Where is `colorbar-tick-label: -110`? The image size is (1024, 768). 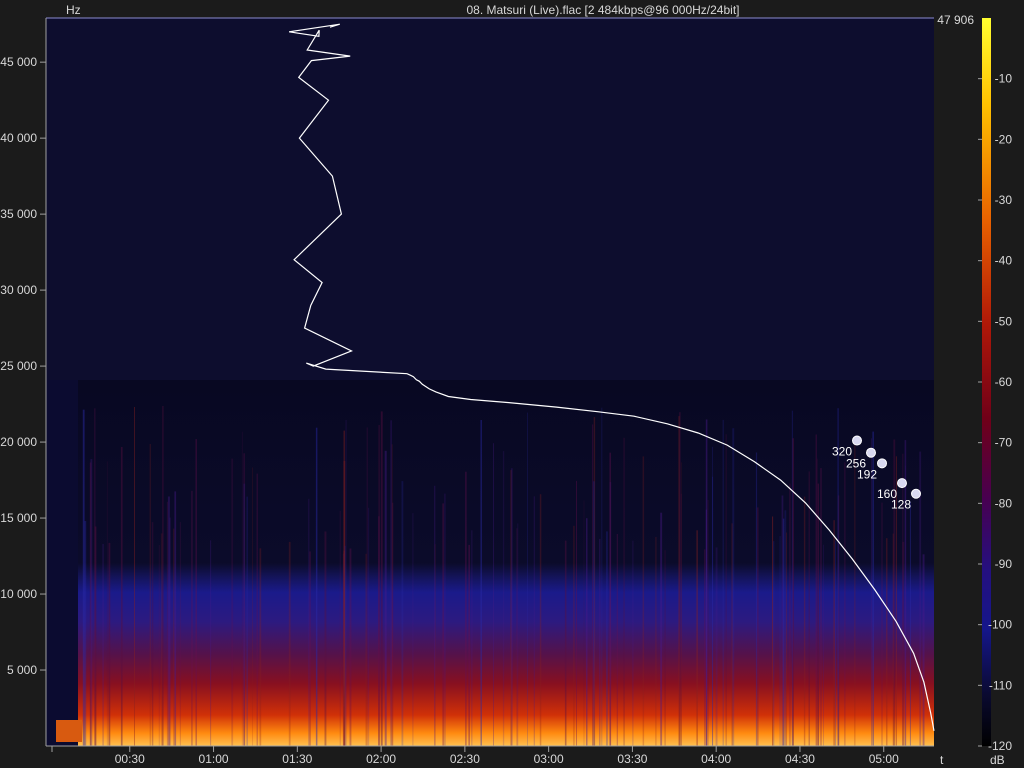
colorbar-tick-label: -110 is located at coordinates (1000, 685).